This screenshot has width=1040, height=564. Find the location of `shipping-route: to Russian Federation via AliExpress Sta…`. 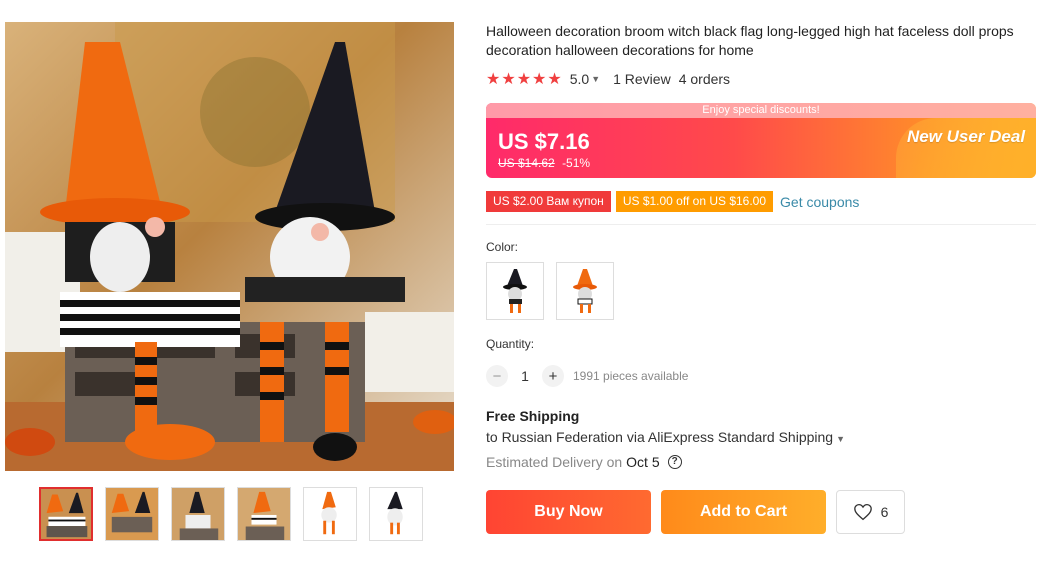

shipping-route: to Russian Federation via AliExpress Sta… is located at coordinates (762, 437).